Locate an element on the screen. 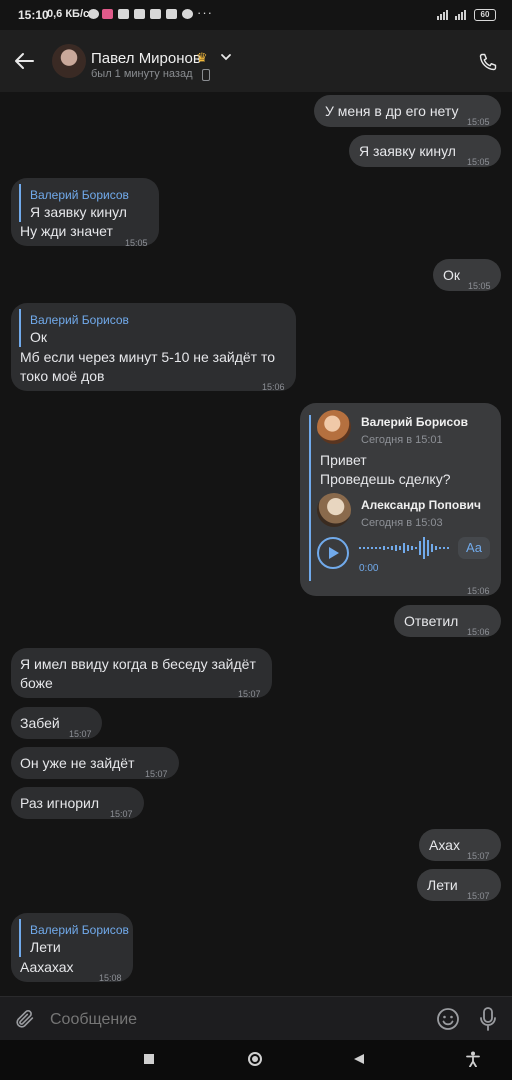  message-incoming: Он уже не зайдёт 15:07 is located at coordinates (95, 763).